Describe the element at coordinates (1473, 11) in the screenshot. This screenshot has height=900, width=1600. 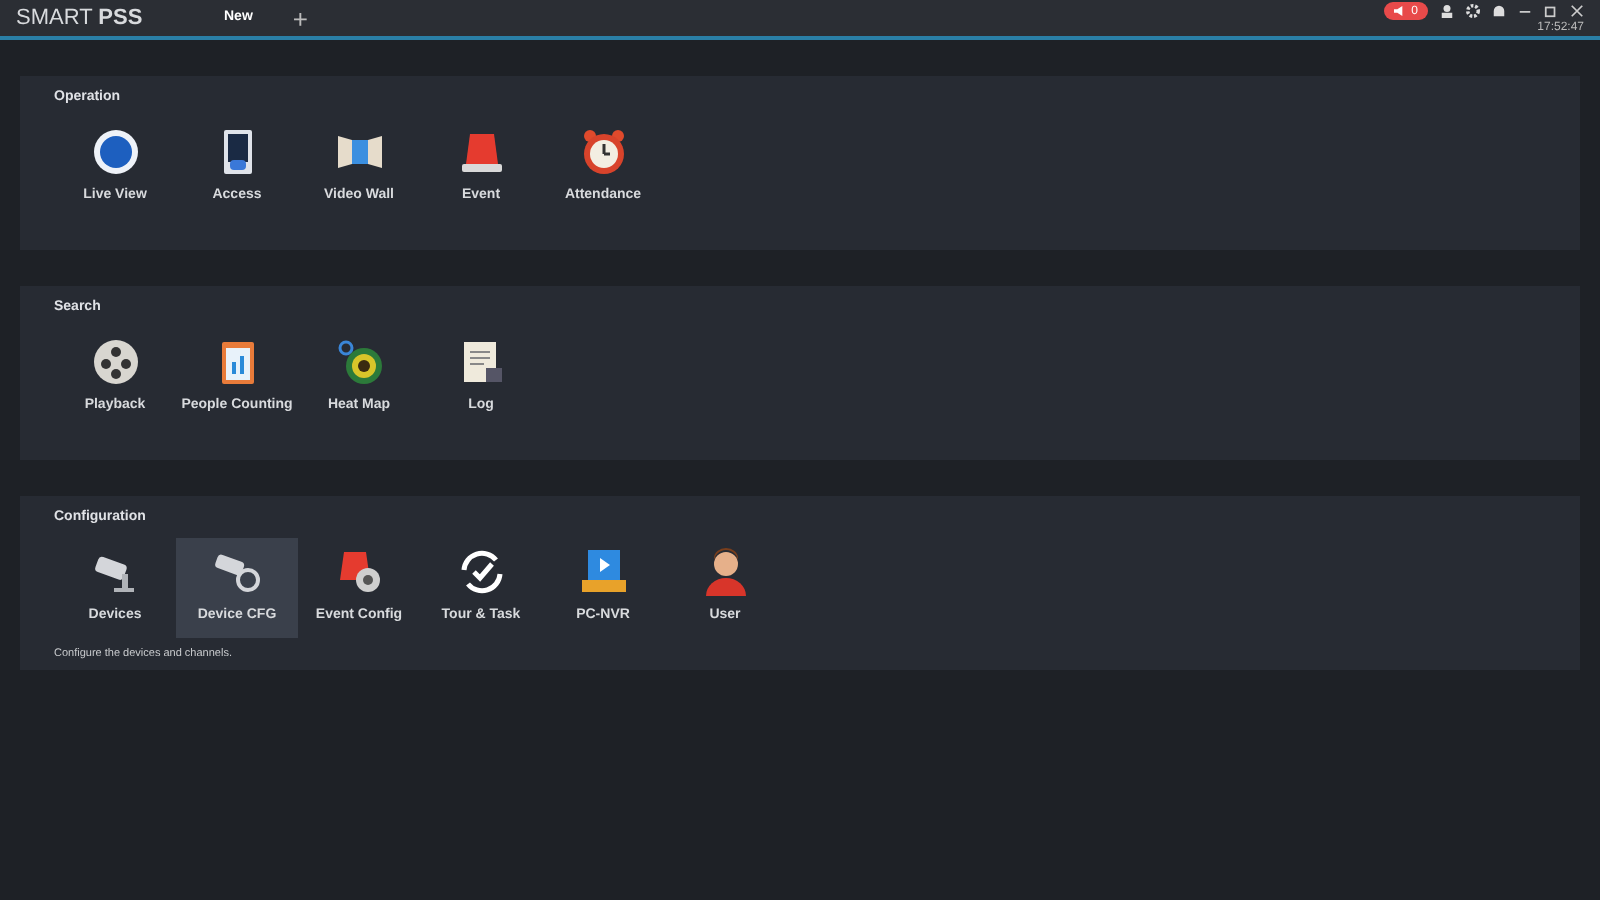
I see `settings-icon` at that location.